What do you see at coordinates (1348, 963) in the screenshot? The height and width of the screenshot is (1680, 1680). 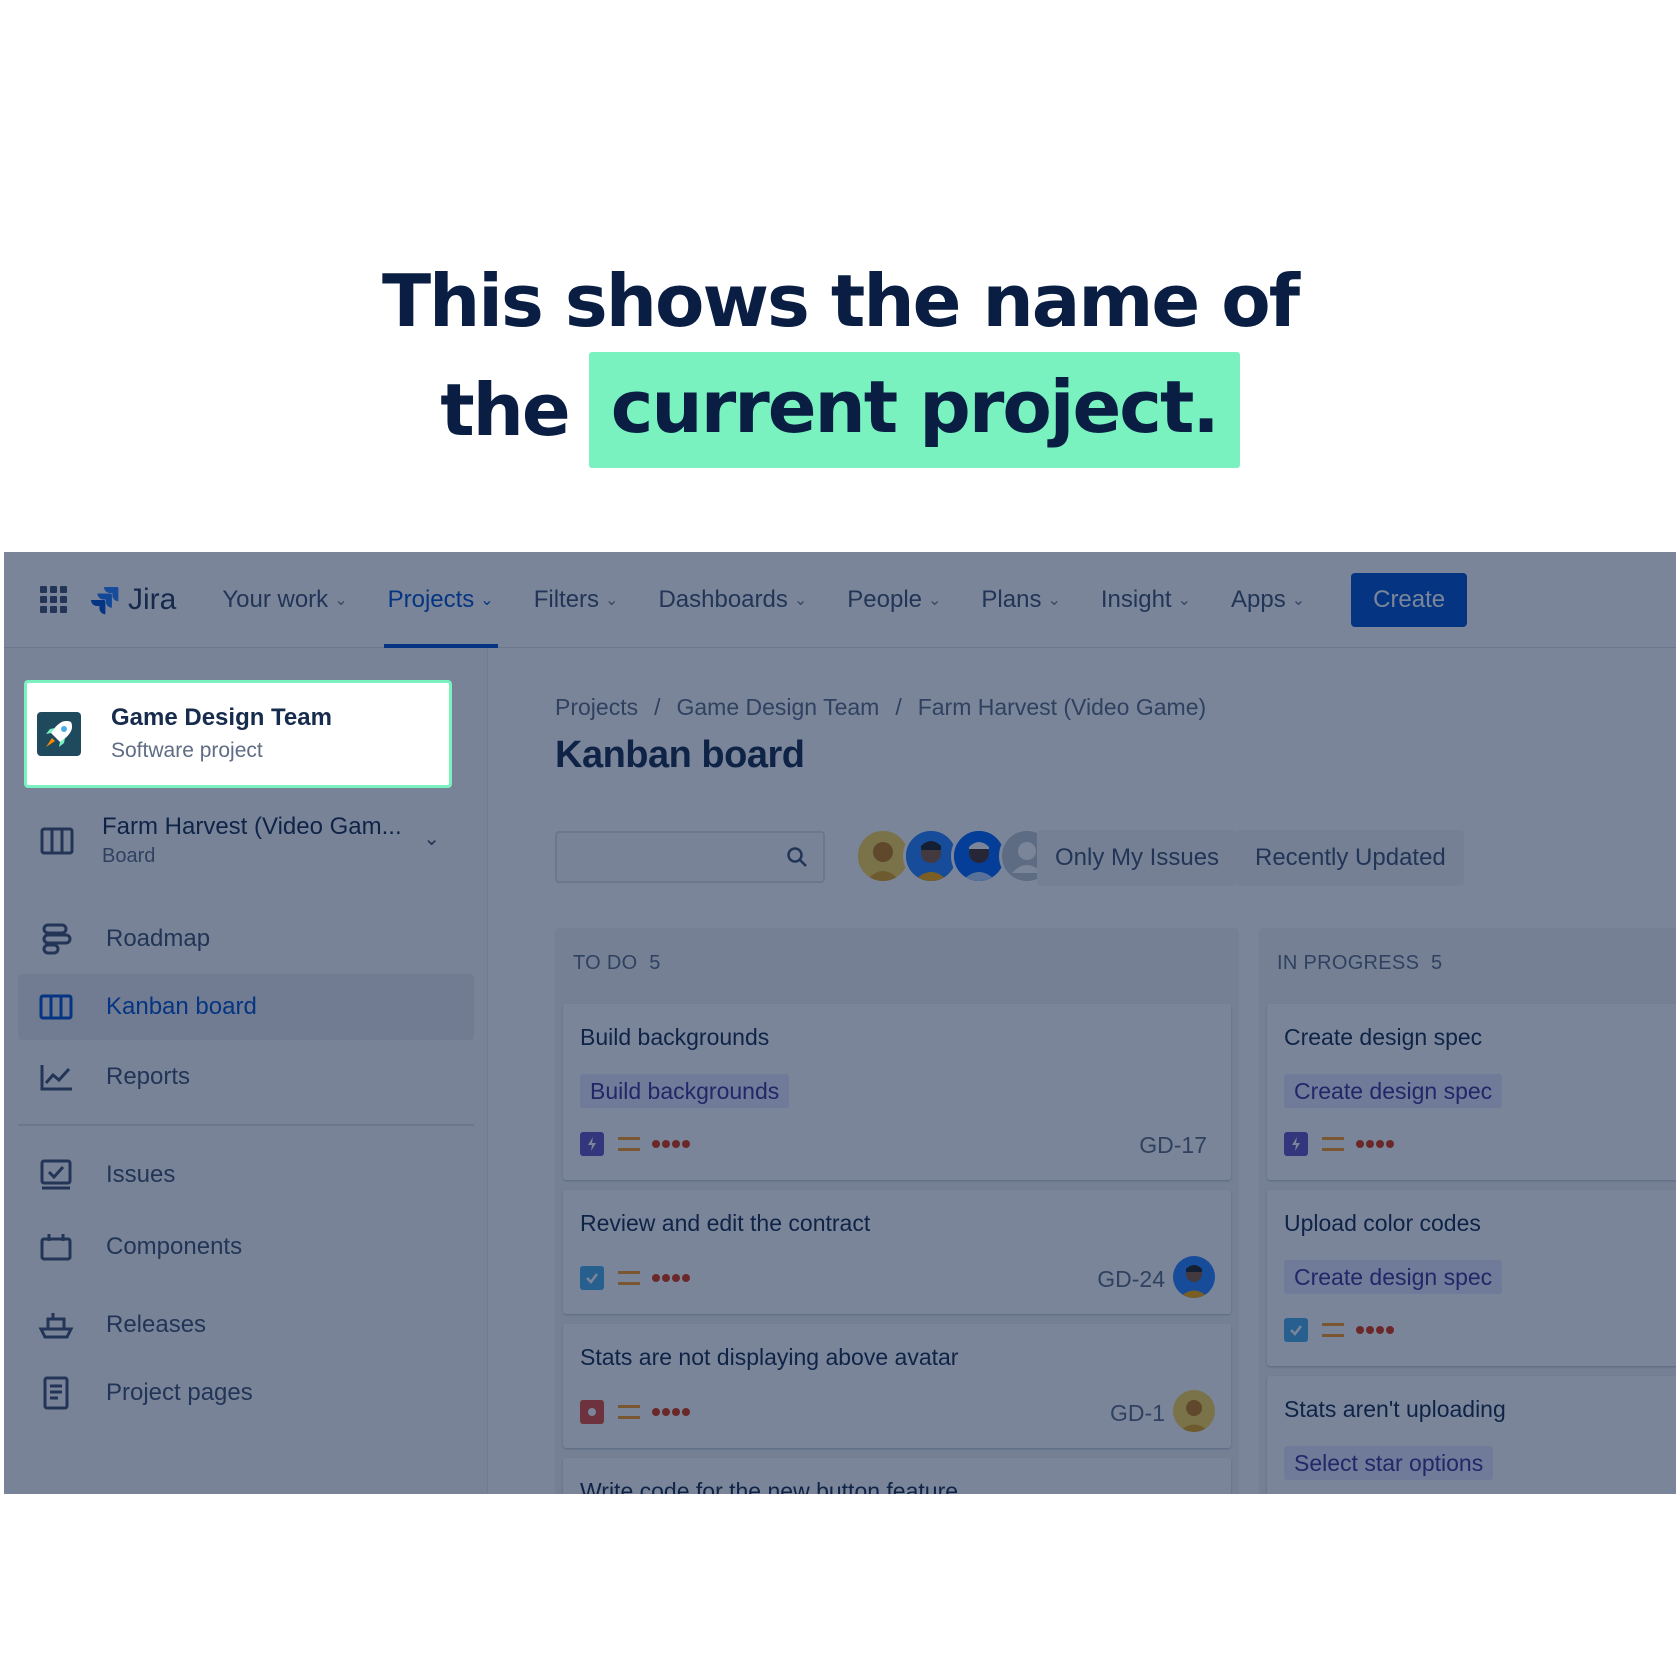 I see `column-title: IN PROGRESS` at bounding box center [1348, 963].